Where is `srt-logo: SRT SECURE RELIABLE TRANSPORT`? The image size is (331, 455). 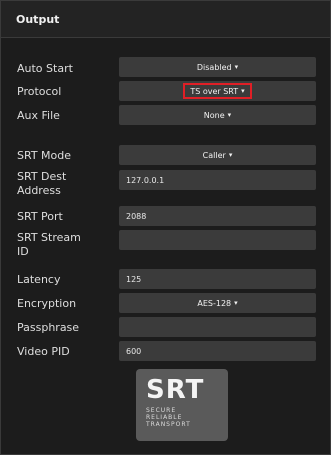
srt-logo: SRT SECURE RELIABLE TRANSPORT is located at coordinates (182, 405).